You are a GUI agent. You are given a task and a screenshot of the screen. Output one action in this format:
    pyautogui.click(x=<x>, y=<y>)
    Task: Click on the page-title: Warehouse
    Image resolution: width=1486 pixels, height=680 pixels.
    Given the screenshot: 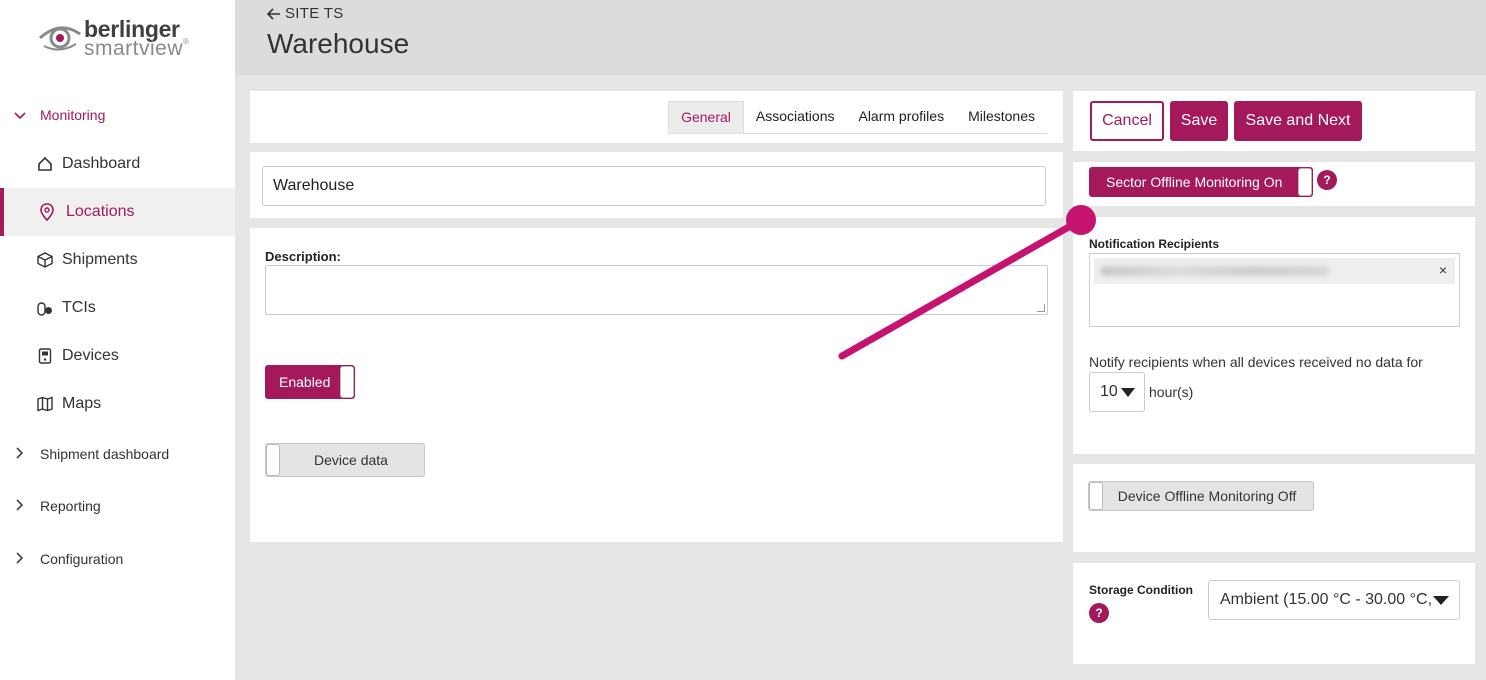 What is the action you would take?
    pyautogui.click(x=338, y=43)
    